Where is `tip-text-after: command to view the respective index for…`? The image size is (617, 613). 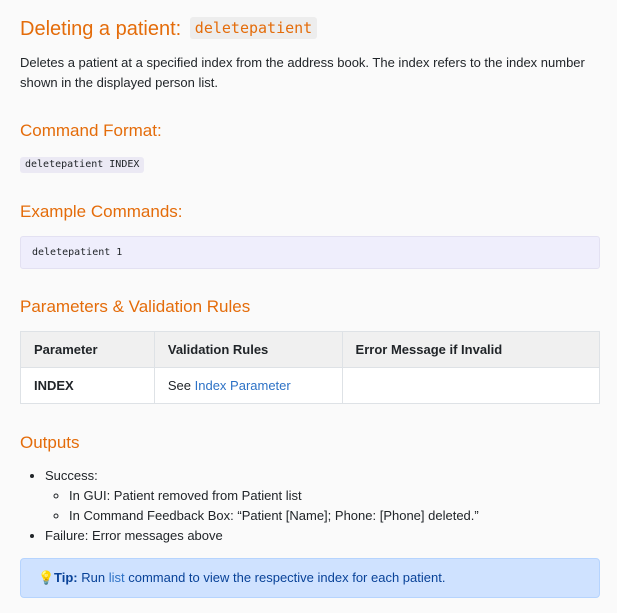 tip-text-after: command to view the respective index for… is located at coordinates (287, 577).